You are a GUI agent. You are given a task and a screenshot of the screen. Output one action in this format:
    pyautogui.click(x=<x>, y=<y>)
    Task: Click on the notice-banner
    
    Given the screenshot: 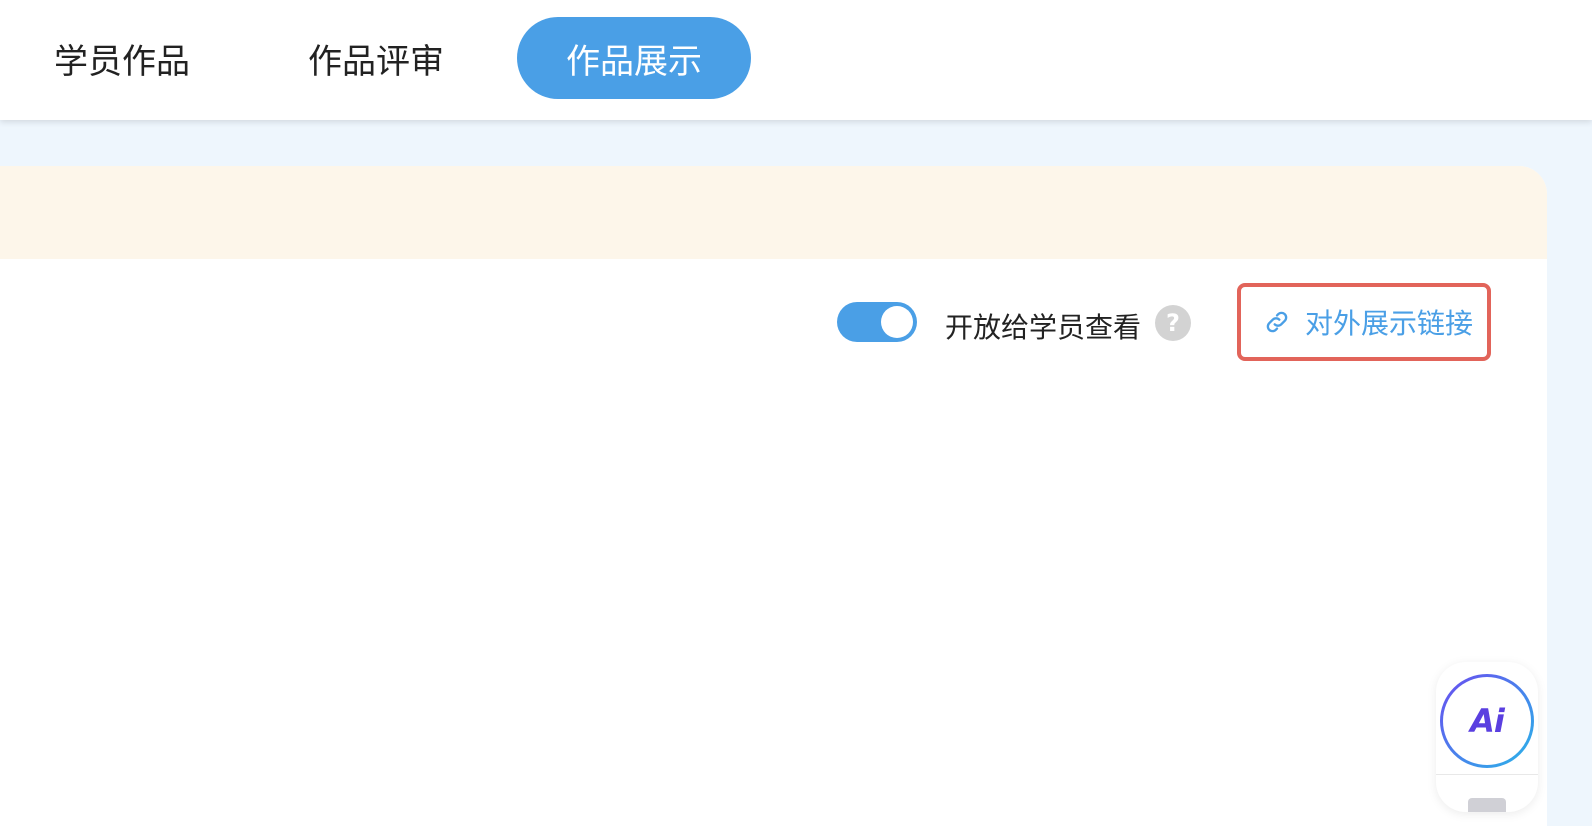 What is the action you would take?
    pyautogui.click(x=773, y=212)
    